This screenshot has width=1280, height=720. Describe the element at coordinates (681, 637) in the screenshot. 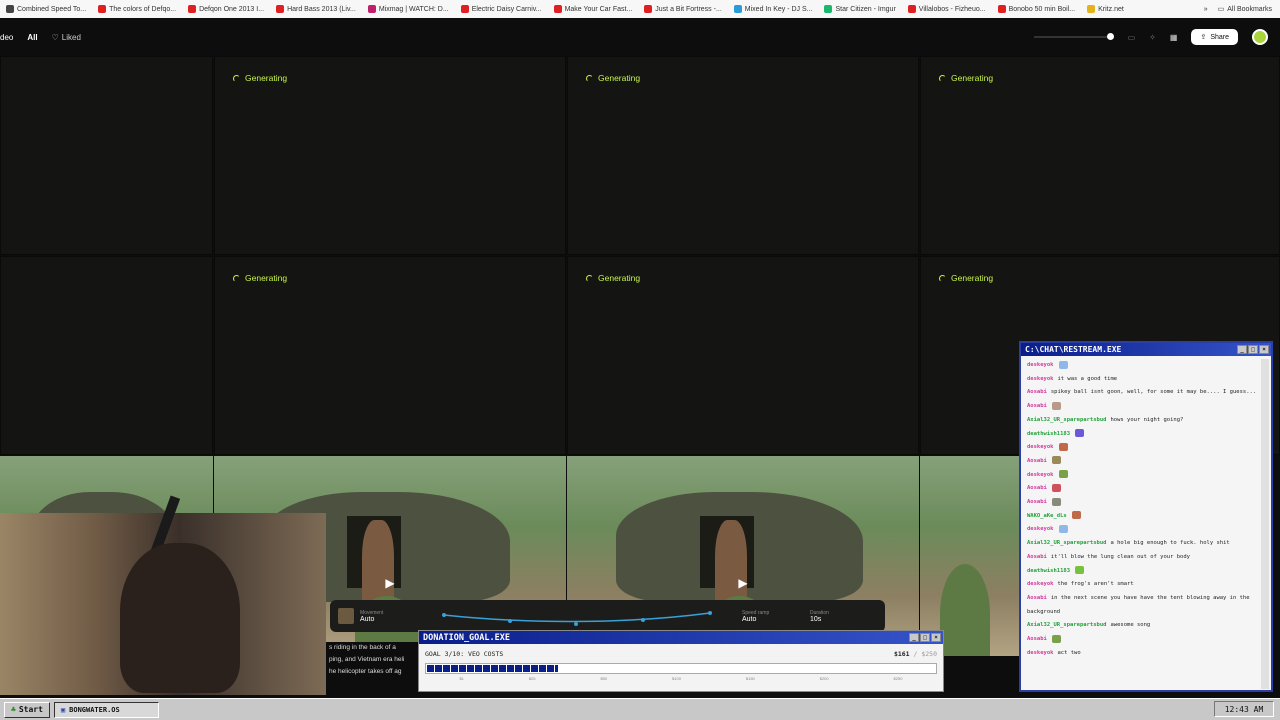

I see `donation-titlebar: DONATION_GOAL.EXE _ □ ×` at that location.